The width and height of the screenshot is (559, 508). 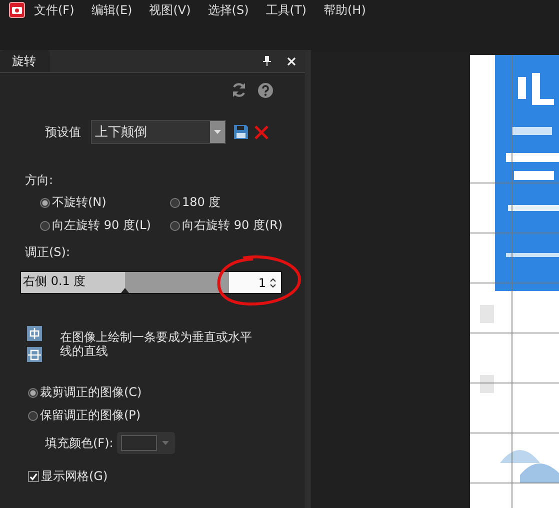 What do you see at coordinates (17, 10) in the screenshot?
I see `app-logo-icon` at bounding box center [17, 10].